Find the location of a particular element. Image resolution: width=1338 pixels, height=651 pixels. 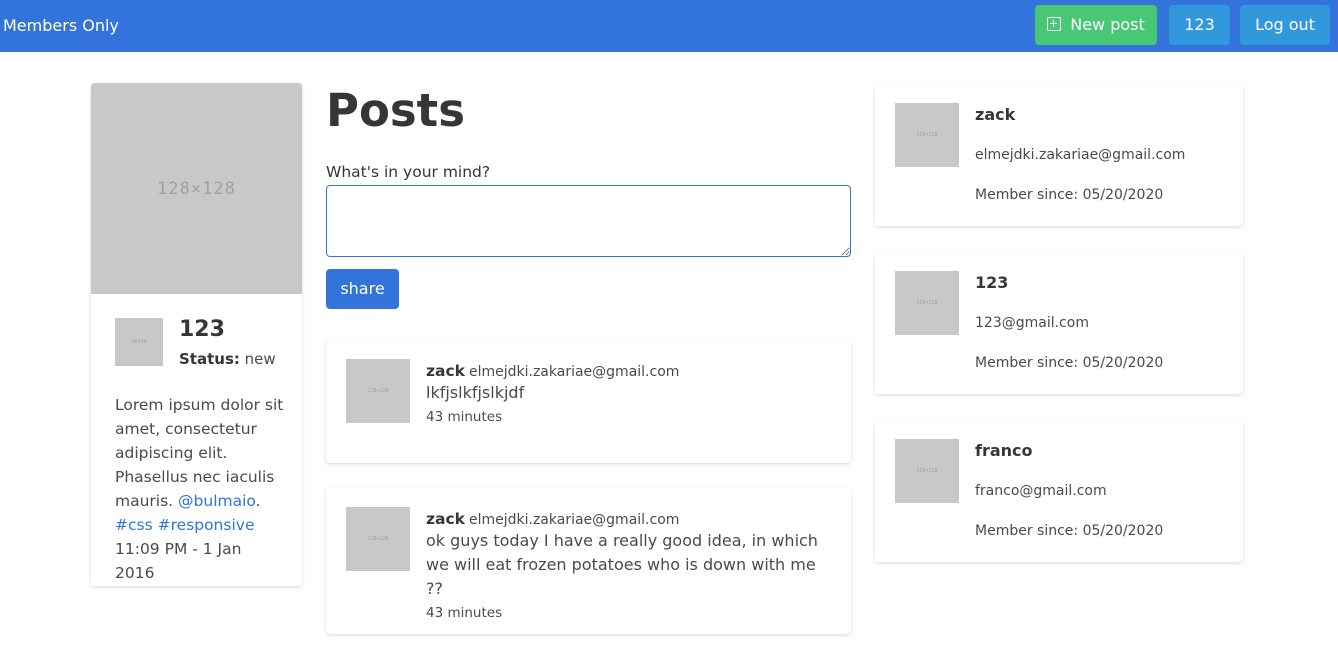

member-name: zack is located at coordinates (995, 114).